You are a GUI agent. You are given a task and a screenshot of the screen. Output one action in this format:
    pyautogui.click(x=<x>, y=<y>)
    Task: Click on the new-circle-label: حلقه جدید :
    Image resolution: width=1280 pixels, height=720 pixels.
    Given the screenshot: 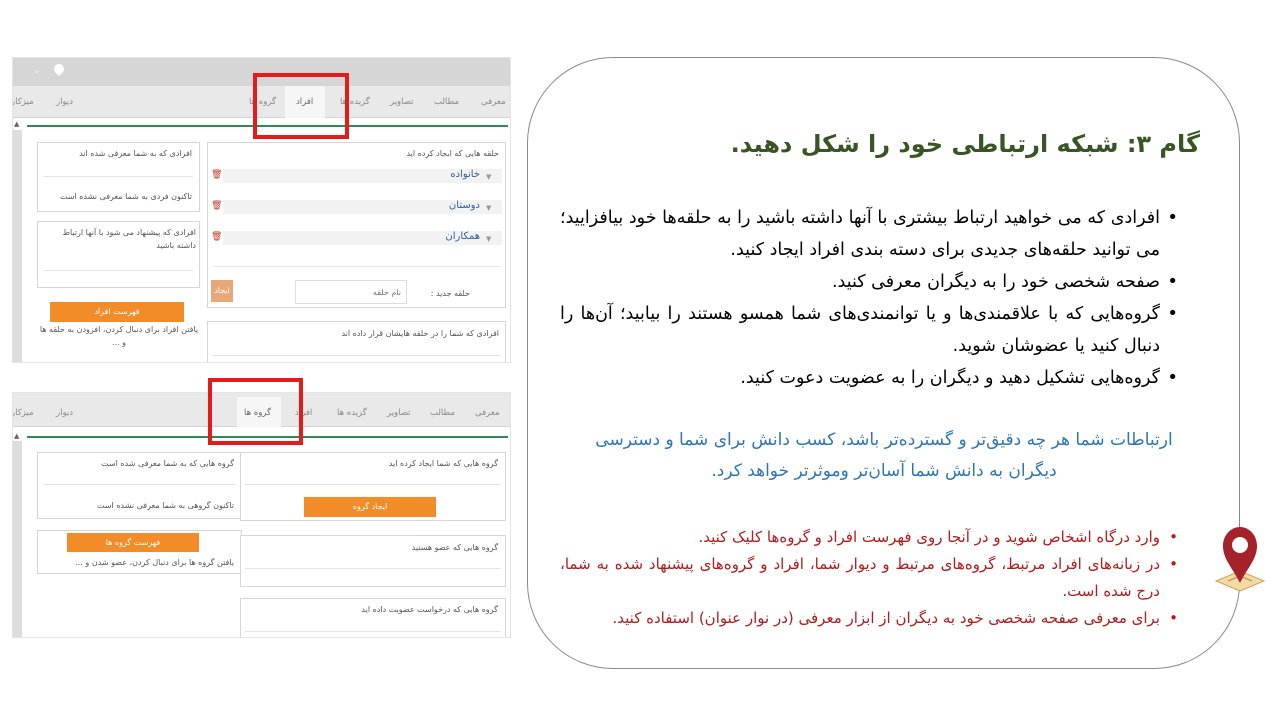 What is the action you would take?
    pyautogui.click(x=450, y=293)
    